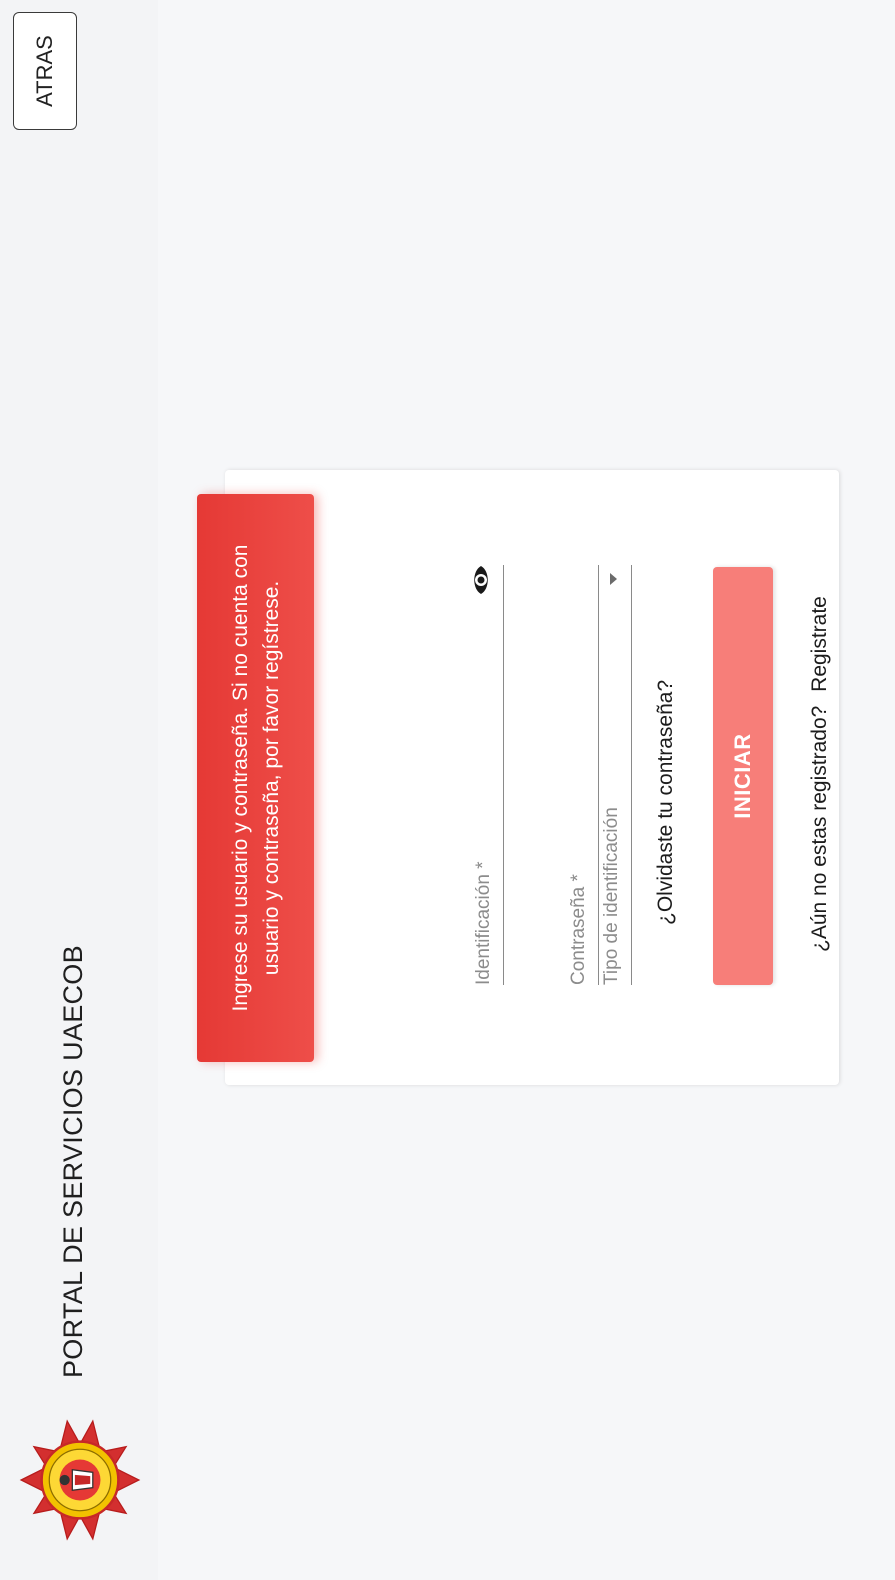 This screenshot has height=1580, width=895. I want to click on id-field: Identificación *, so click(470, 773).